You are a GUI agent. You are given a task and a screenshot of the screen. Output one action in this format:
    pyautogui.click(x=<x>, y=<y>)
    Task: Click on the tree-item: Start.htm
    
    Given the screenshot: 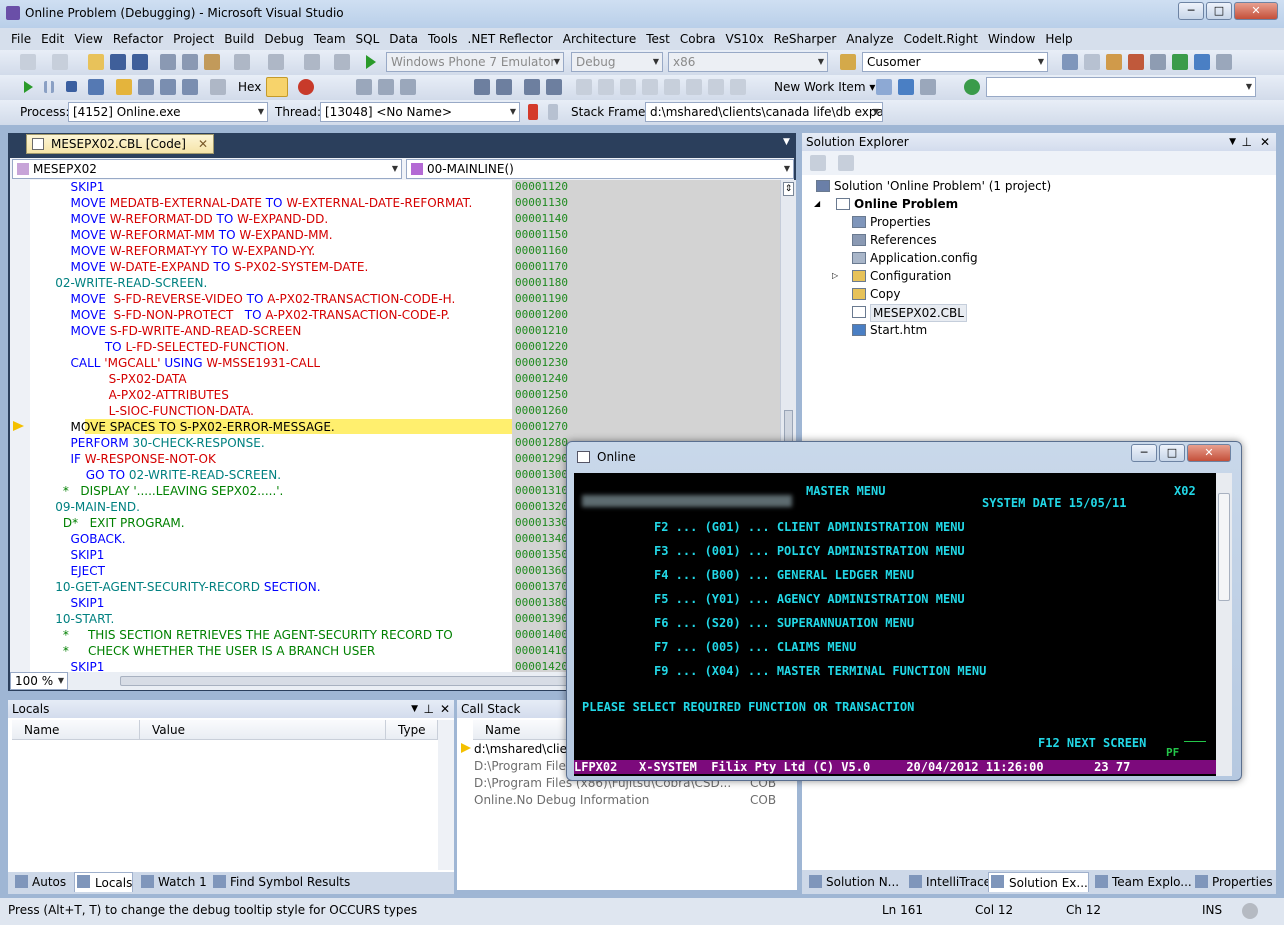 What is the action you would take?
    pyautogui.click(x=898, y=330)
    